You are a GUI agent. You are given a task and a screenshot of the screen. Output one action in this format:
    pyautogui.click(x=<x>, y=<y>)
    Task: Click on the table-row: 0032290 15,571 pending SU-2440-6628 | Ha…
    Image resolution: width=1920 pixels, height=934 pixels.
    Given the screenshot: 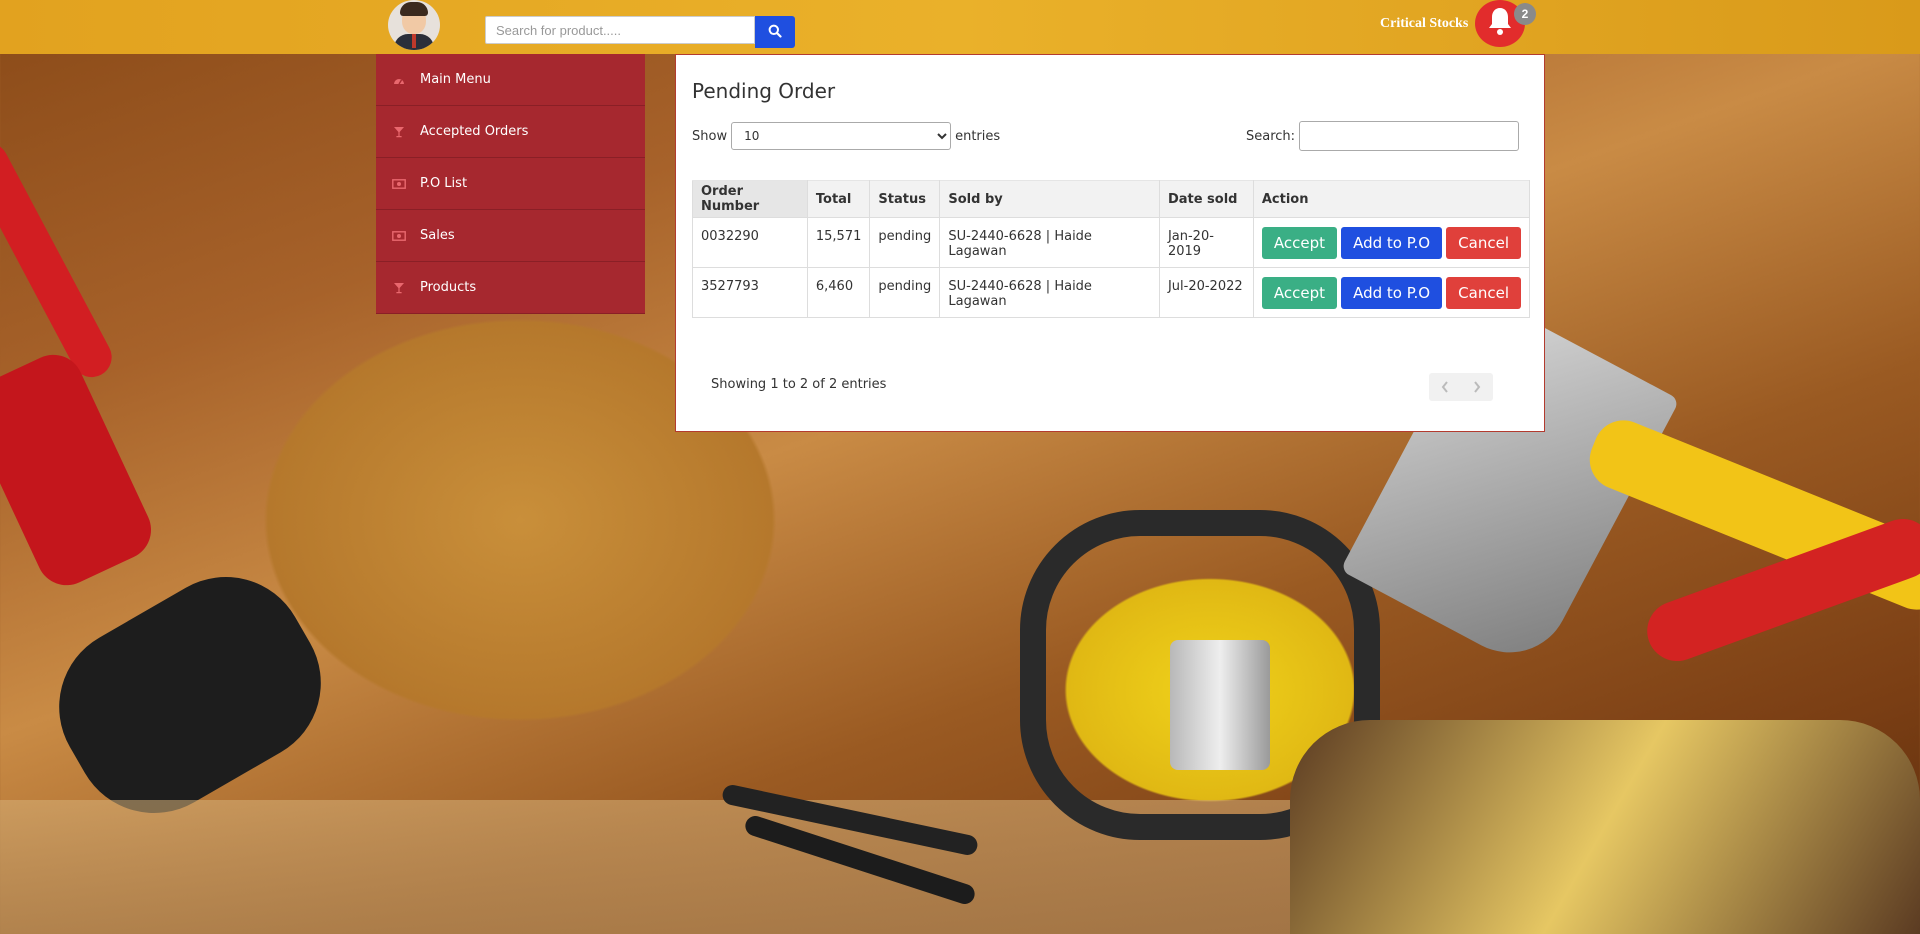 What is the action you would take?
    pyautogui.click(x=1111, y=242)
    